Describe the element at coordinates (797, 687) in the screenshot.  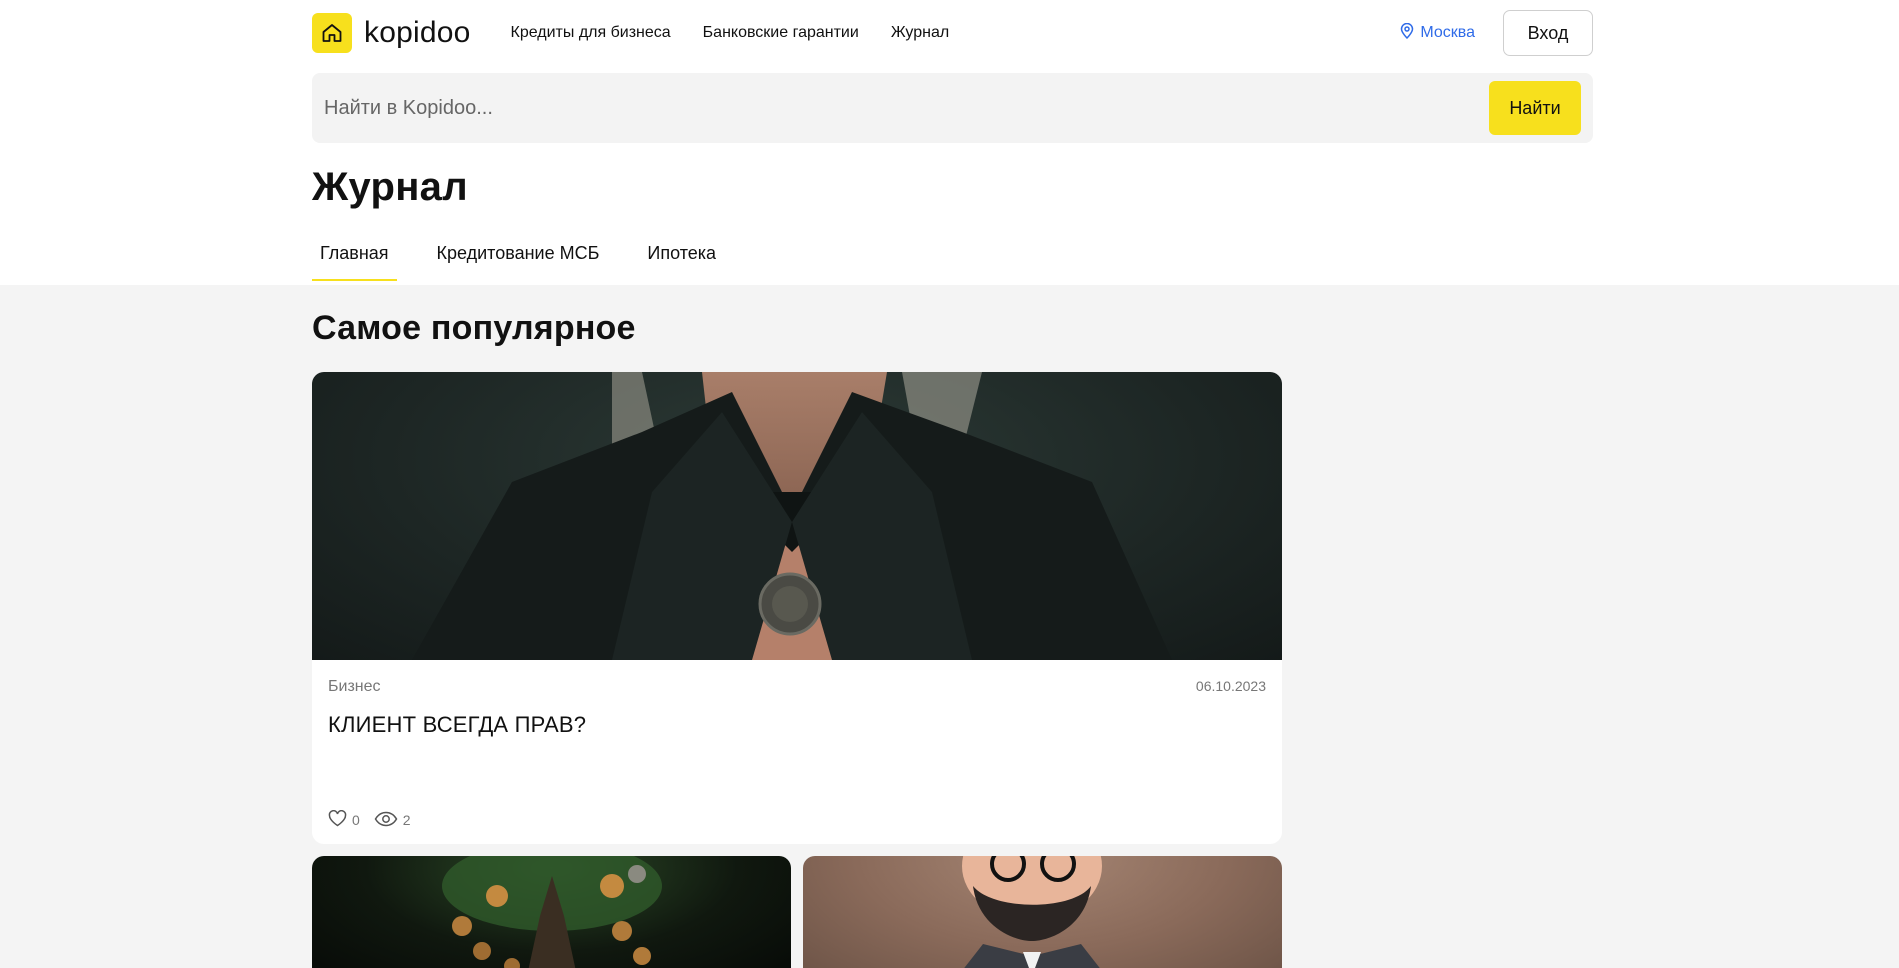
I see `article-meta: Бизнес 06.10.2023` at that location.